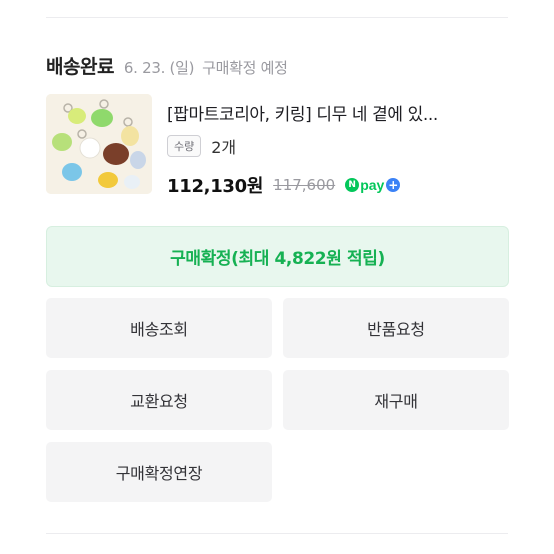  Describe the element at coordinates (277, 533) in the screenshot. I see `bottom-divider` at that location.